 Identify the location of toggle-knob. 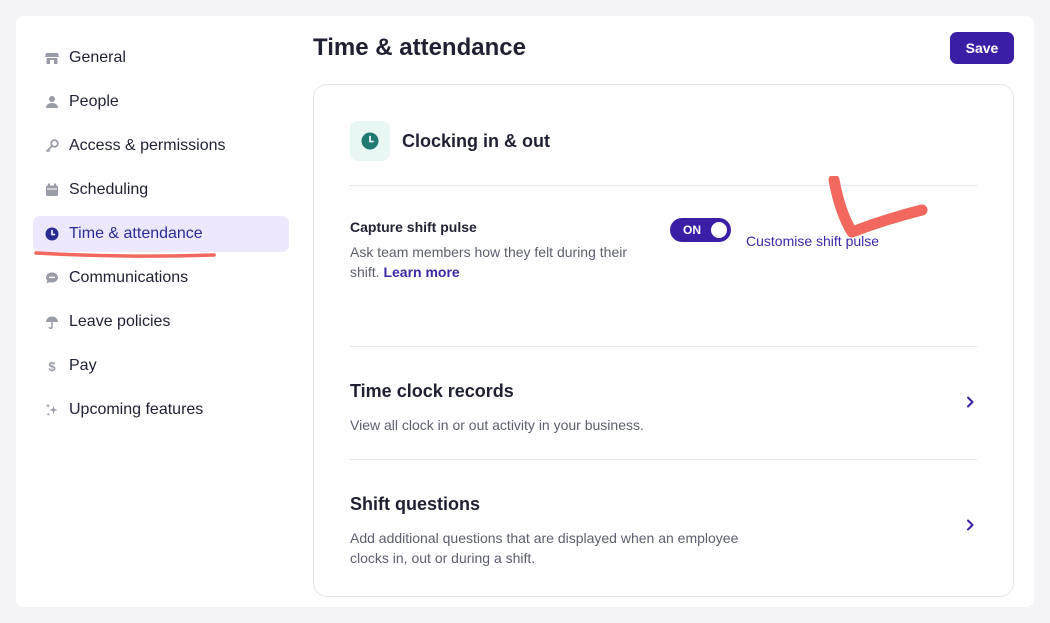
(719, 230).